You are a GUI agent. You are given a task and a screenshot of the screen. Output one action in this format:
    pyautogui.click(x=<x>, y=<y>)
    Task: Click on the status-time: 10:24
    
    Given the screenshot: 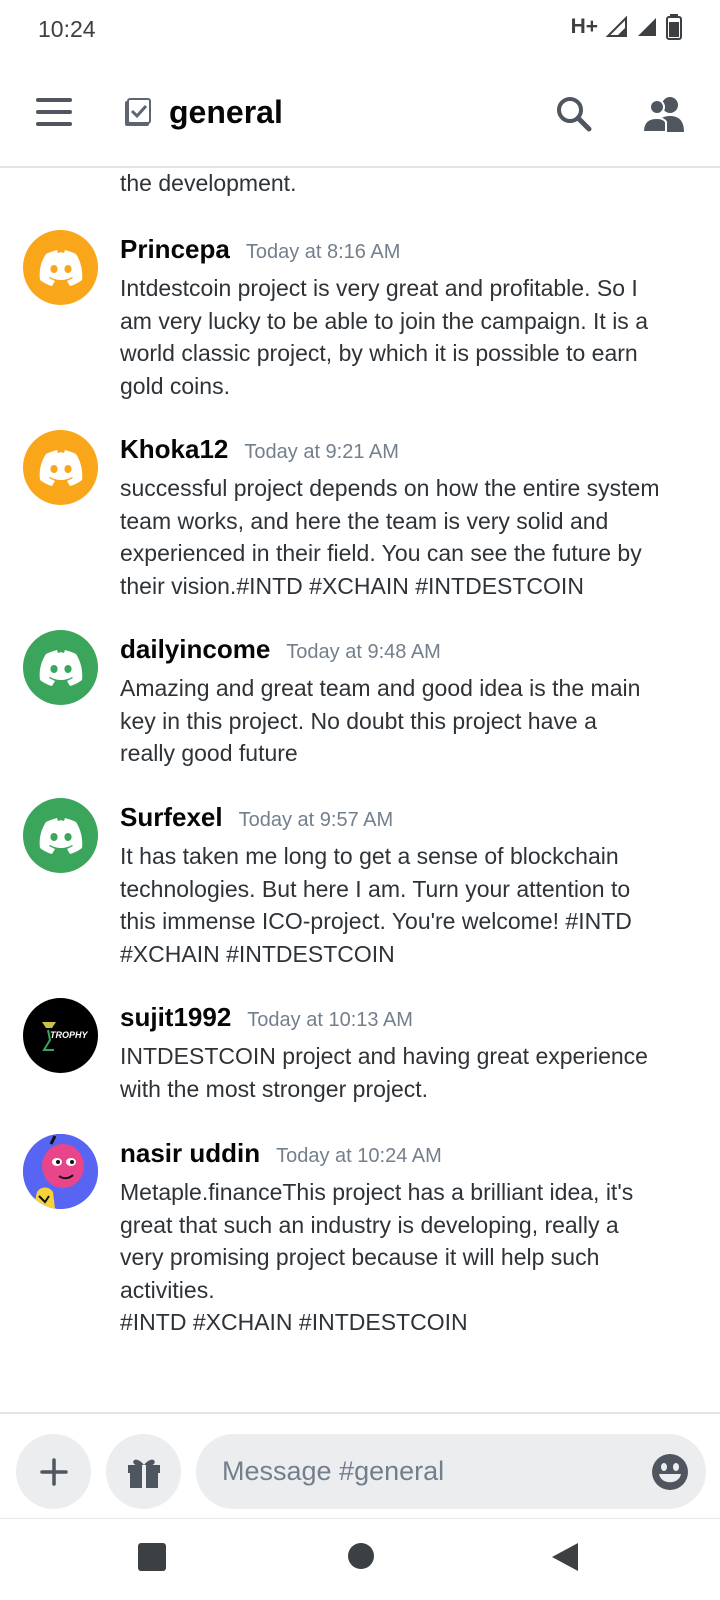 What is the action you would take?
    pyautogui.click(x=67, y=29)
    